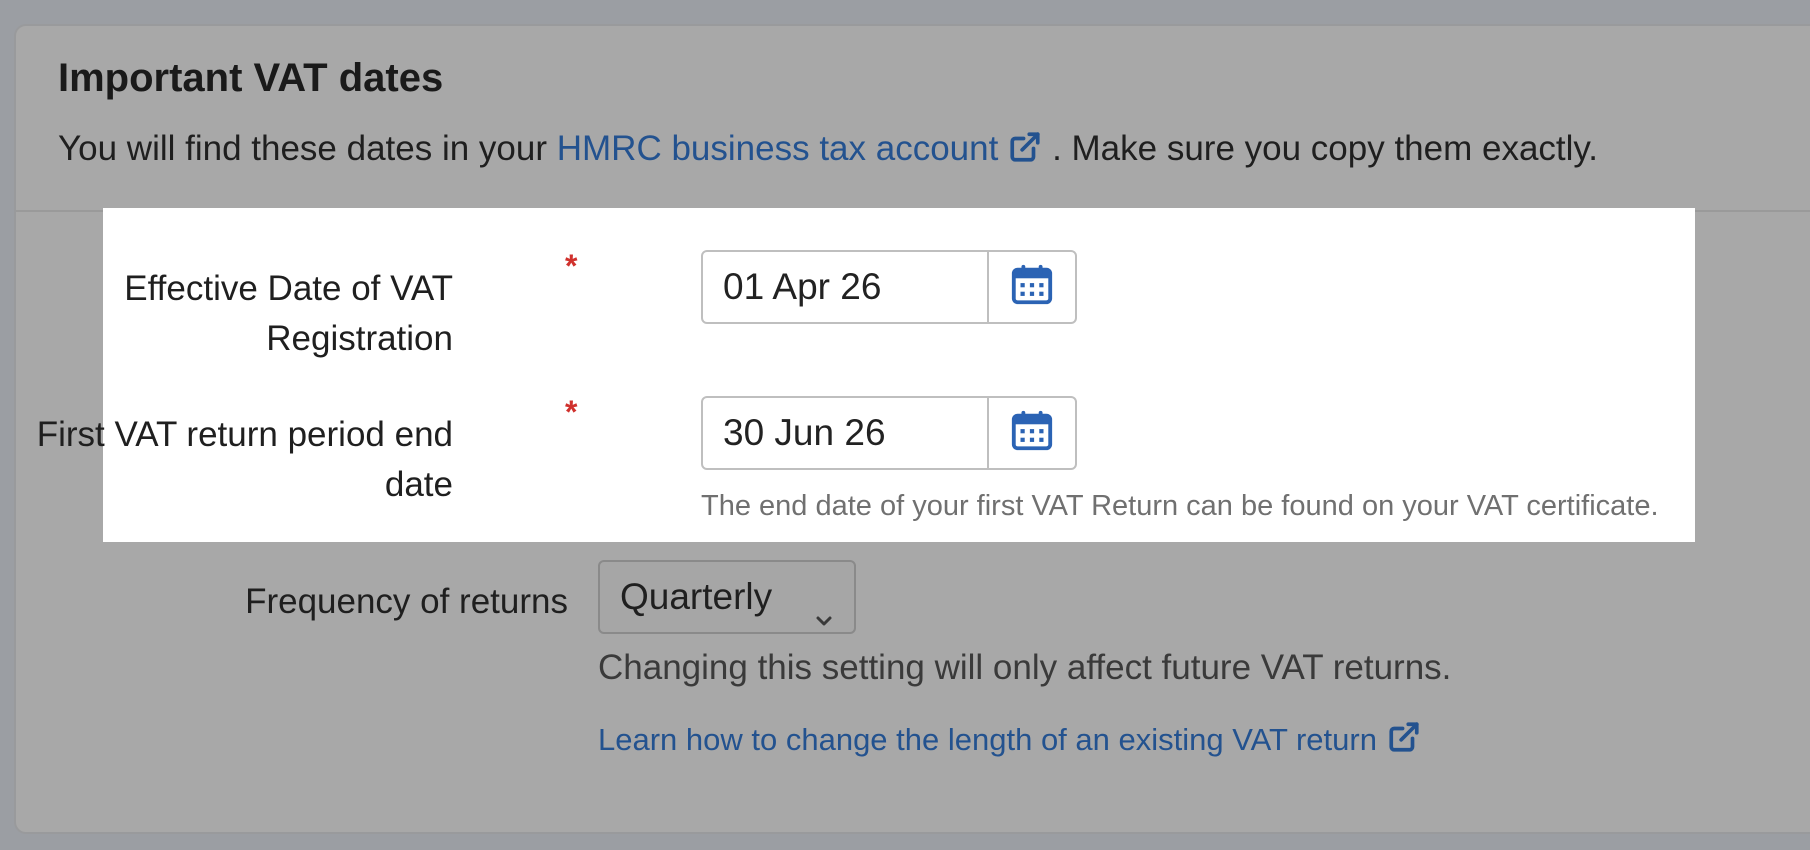 The height and width of the screenshot is (850, 1810). What do you see at coordinates (846, 287) in the screenshot?
I see `effective-date-value: 01 Apr 26` at bounding box center [846, 287].